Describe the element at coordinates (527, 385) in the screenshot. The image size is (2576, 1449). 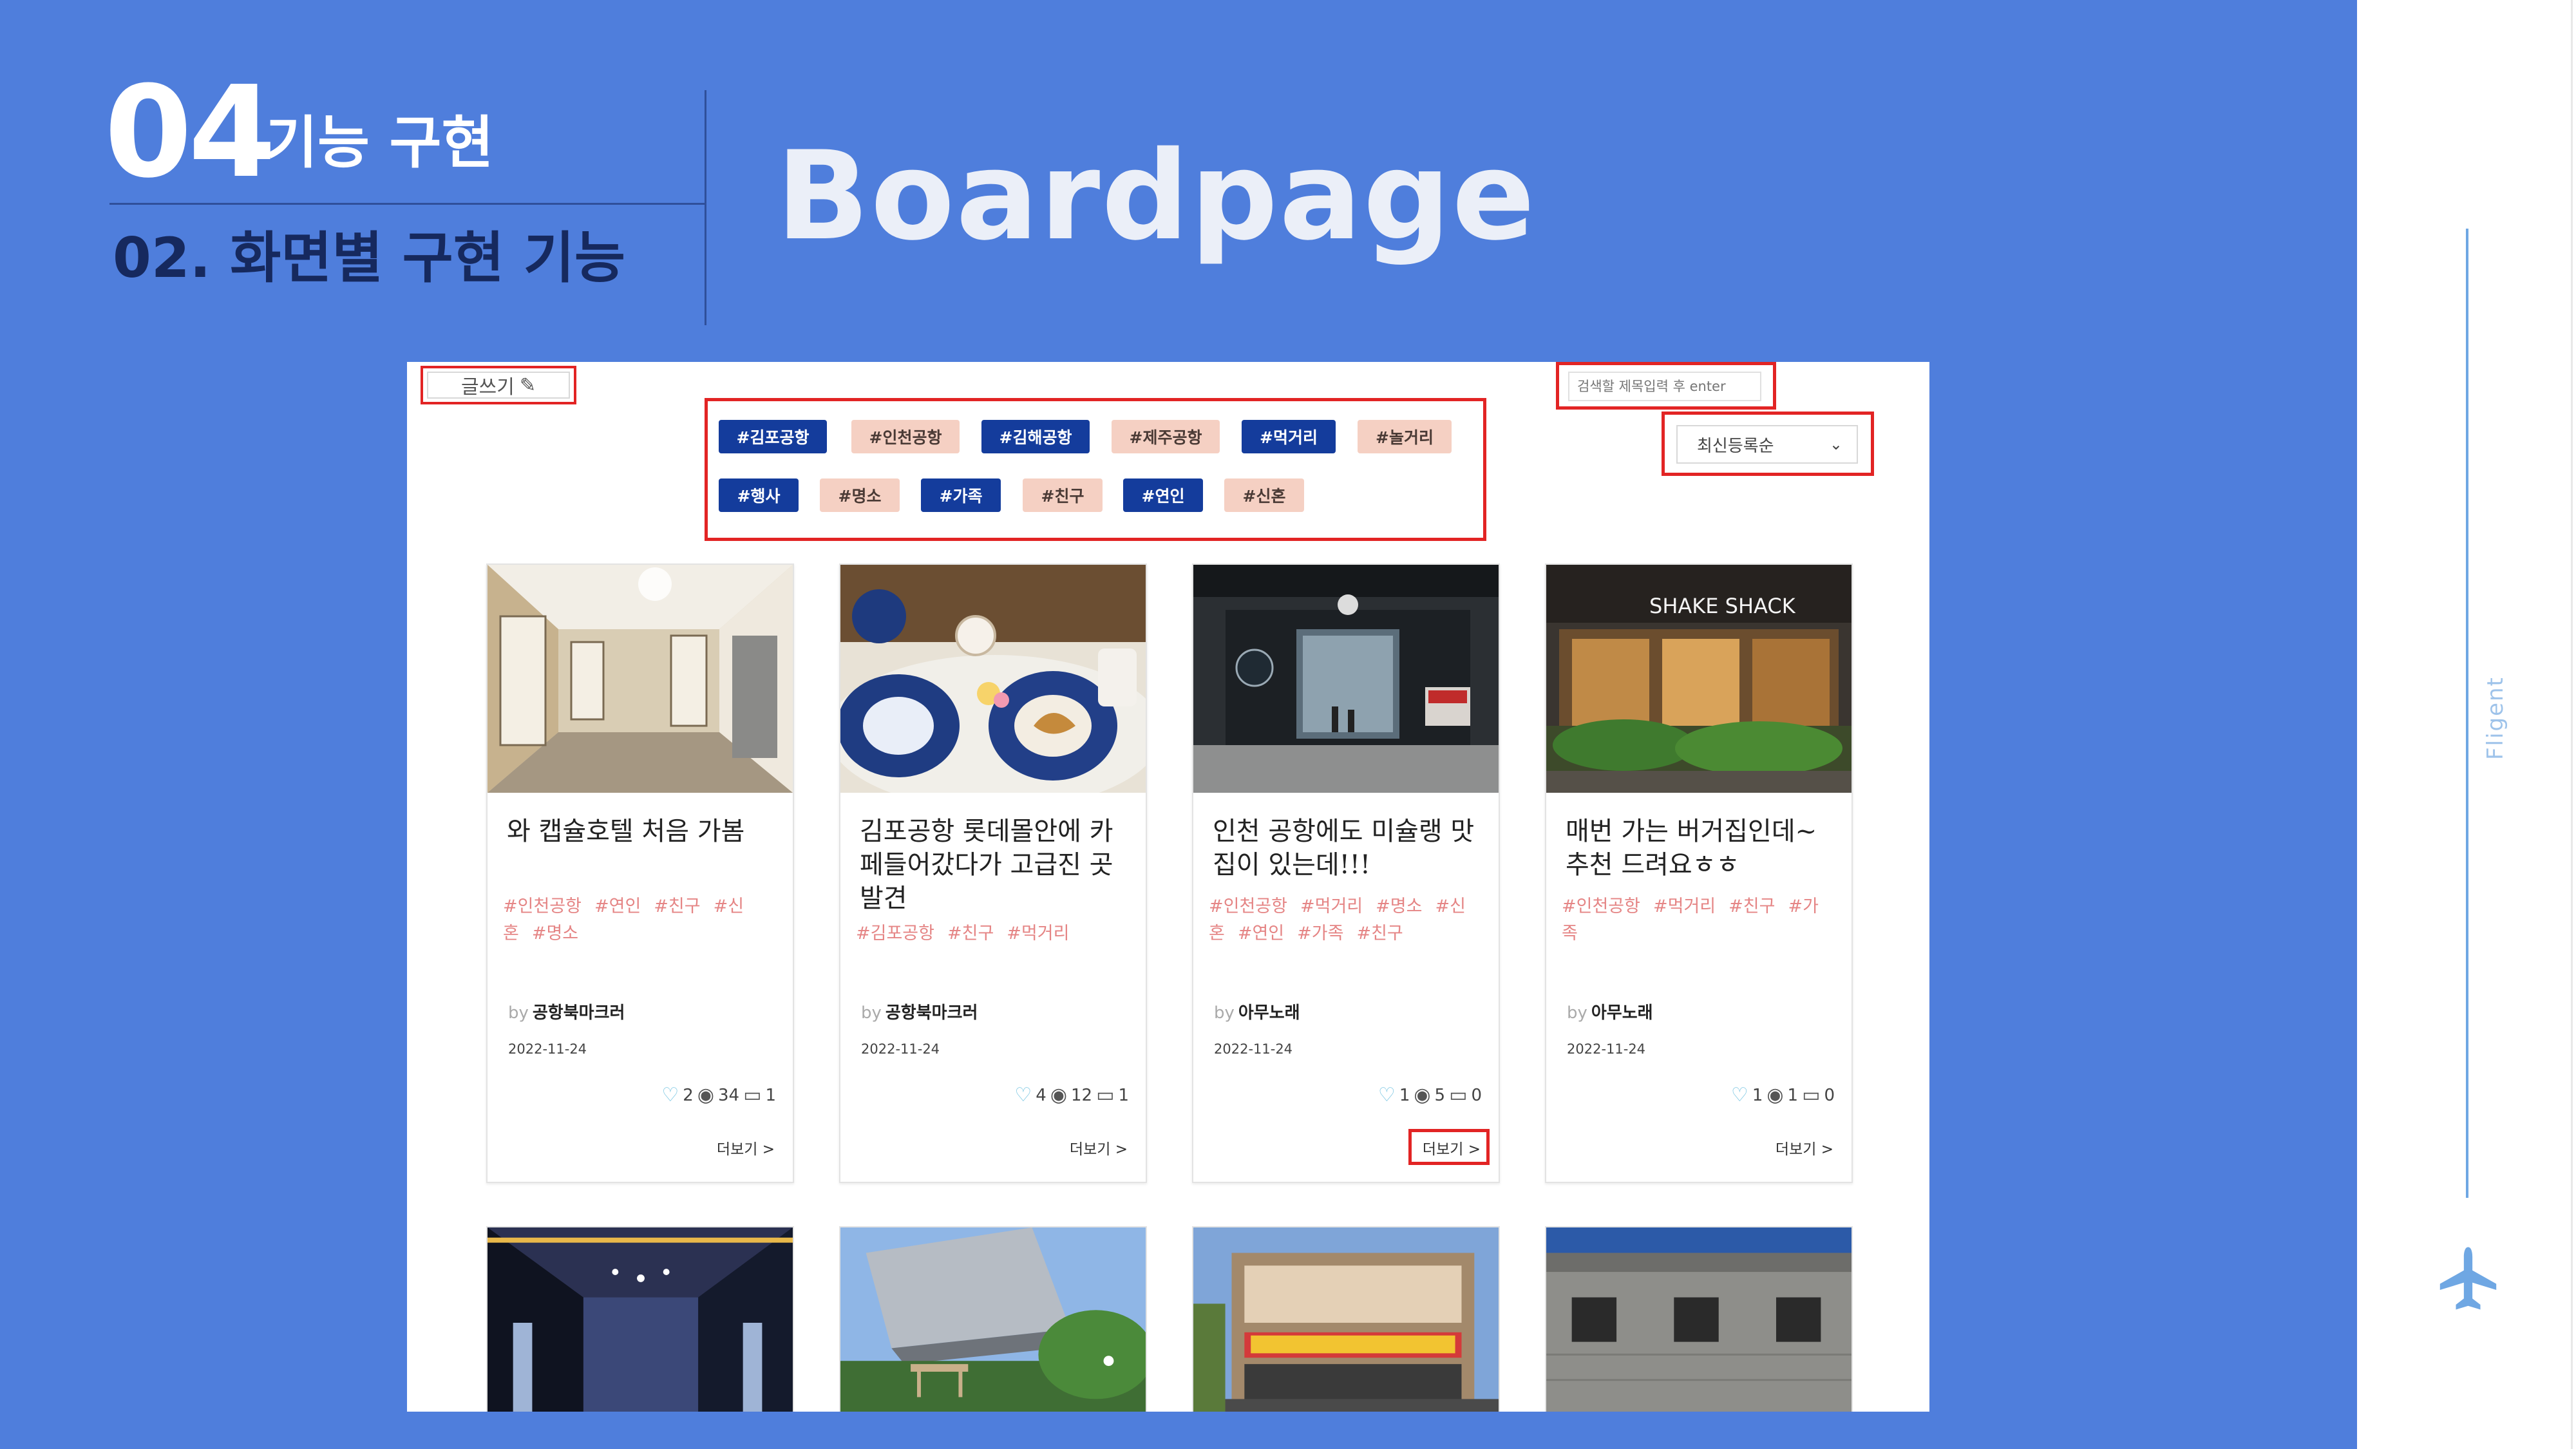
I see `pencil-icon: ✎` at that location.